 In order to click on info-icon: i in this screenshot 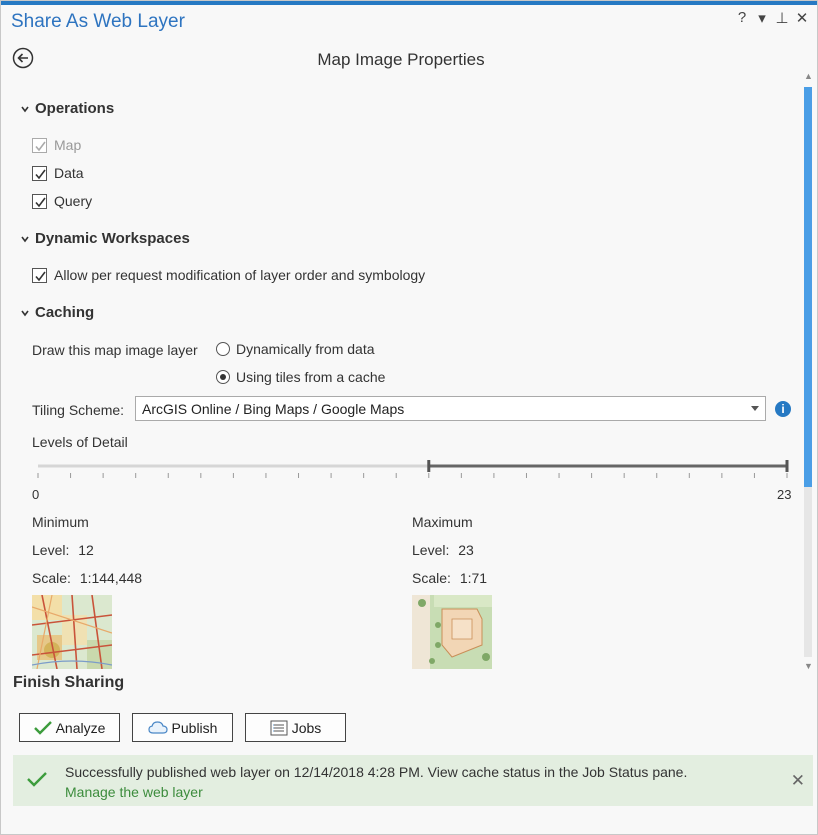, I will do `click(783, 409)`.